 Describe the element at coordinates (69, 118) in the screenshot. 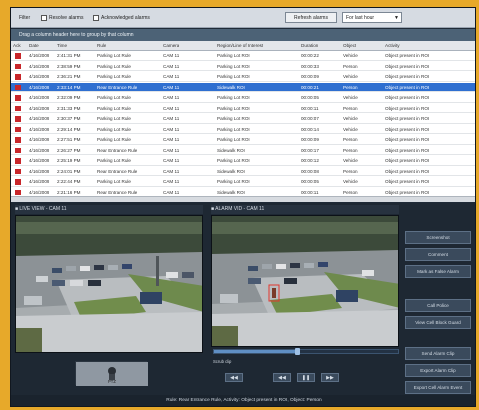

I see `table-cell: 2:30:37 PM` at that location.